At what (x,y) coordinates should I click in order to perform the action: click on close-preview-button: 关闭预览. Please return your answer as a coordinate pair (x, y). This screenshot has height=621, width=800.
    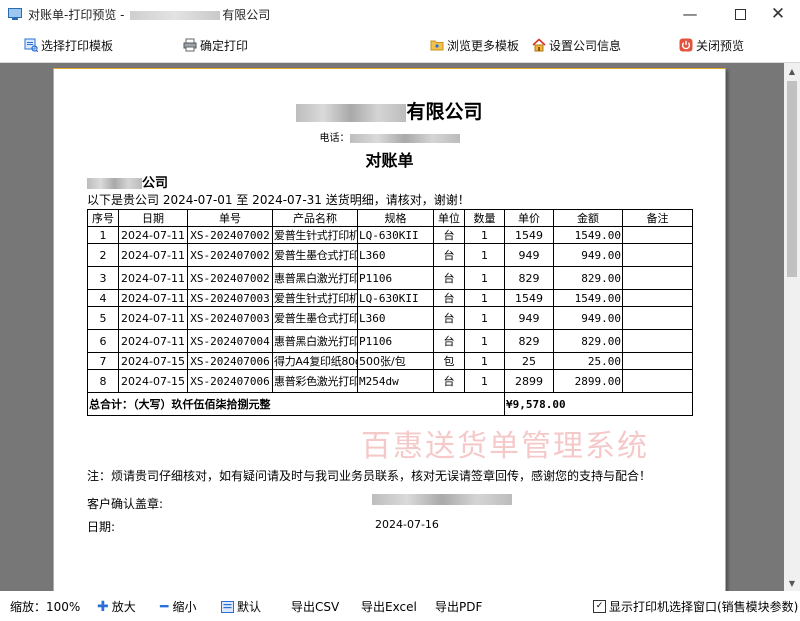
    Looking at the image, I should click on (711, 45).